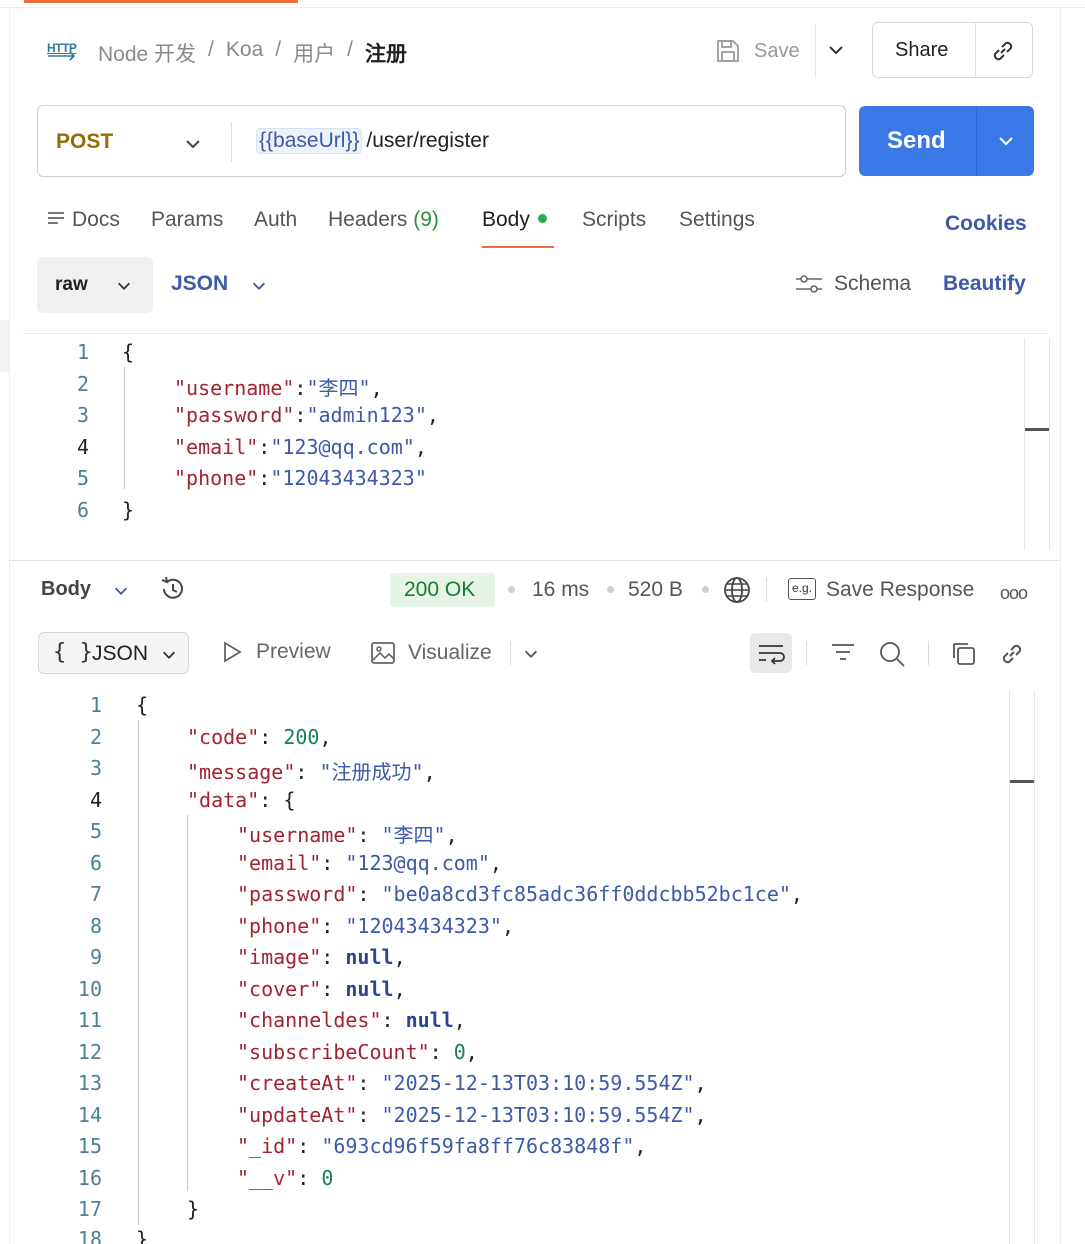  I want to click on body-mode-select: raw, so click(95, 285).